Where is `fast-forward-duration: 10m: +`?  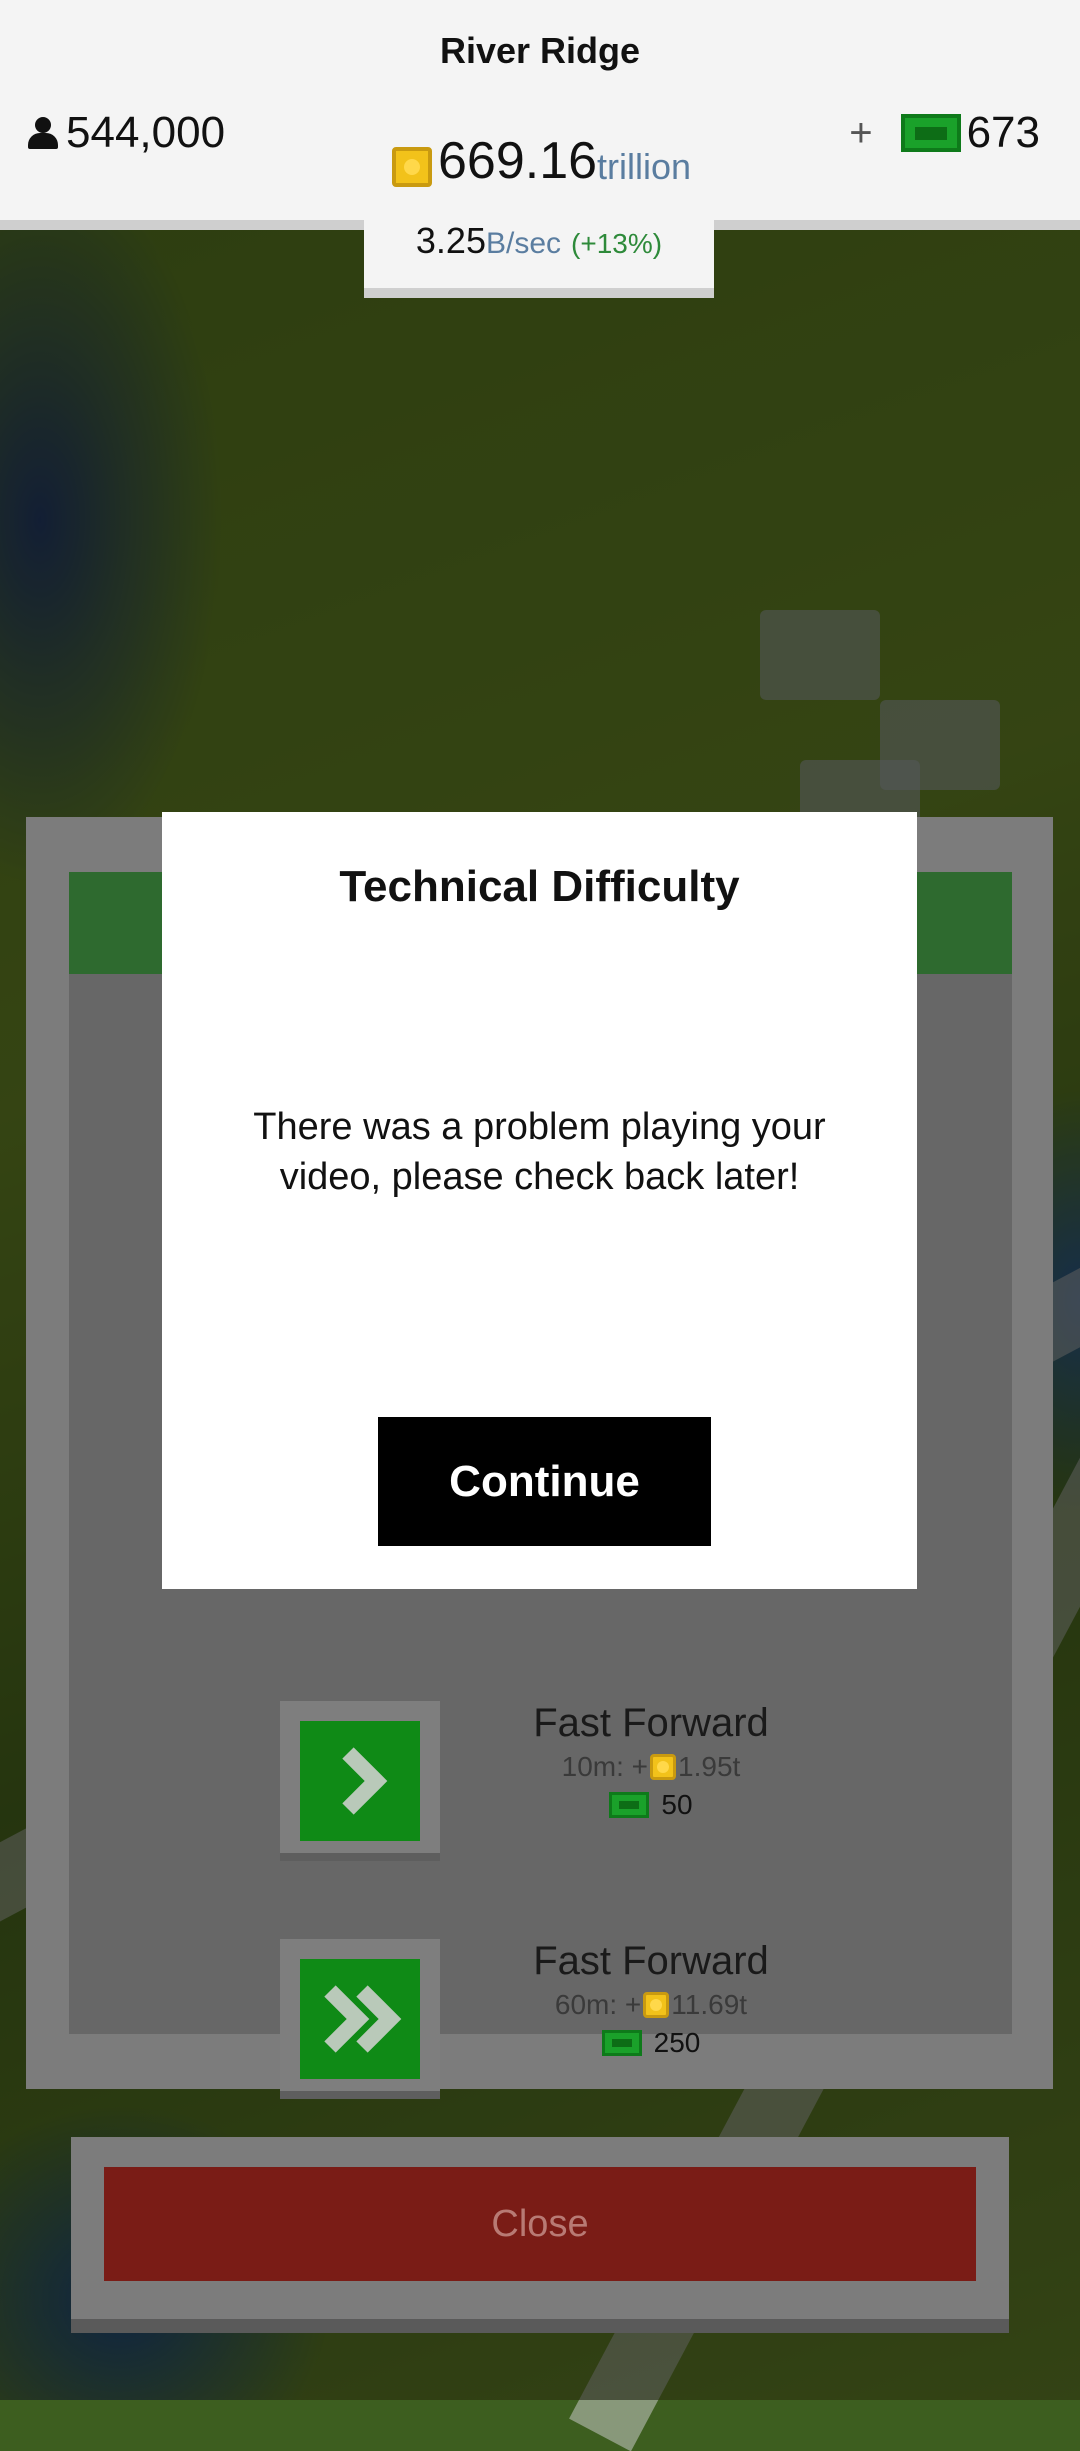
fast-forward-duration: 10m: + is located at coordinates (605, 1766).